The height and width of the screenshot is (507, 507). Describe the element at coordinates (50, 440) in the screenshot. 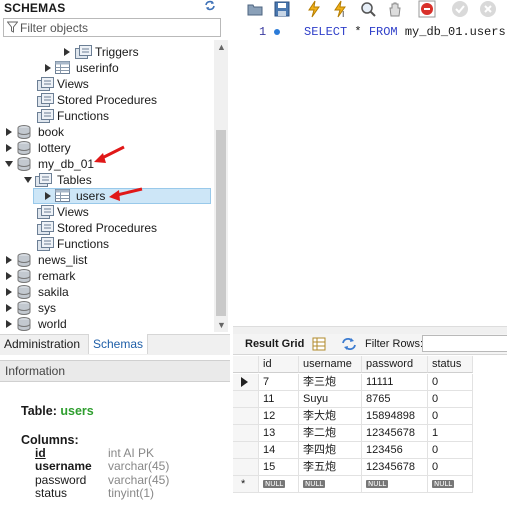

I see `columns-label: Columns:` at that location.